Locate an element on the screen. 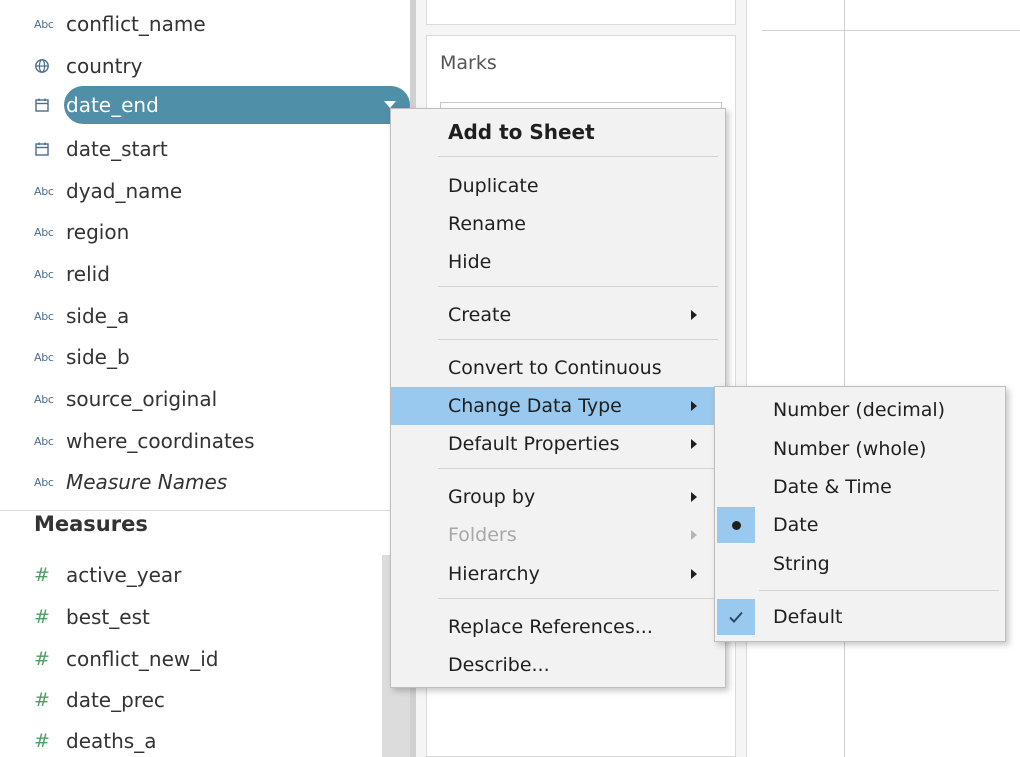 This screenshot has width=1020, height=757. bullet-icon is located at coordinates (736, 525).